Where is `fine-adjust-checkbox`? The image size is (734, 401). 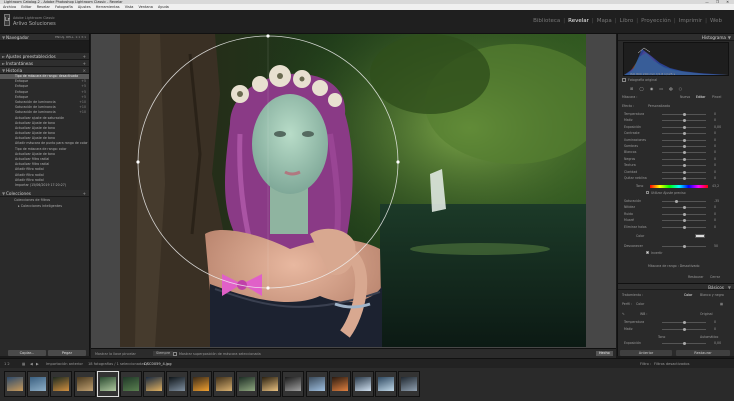
fine-adjust-checkbox is located at coordinates (647, 192).